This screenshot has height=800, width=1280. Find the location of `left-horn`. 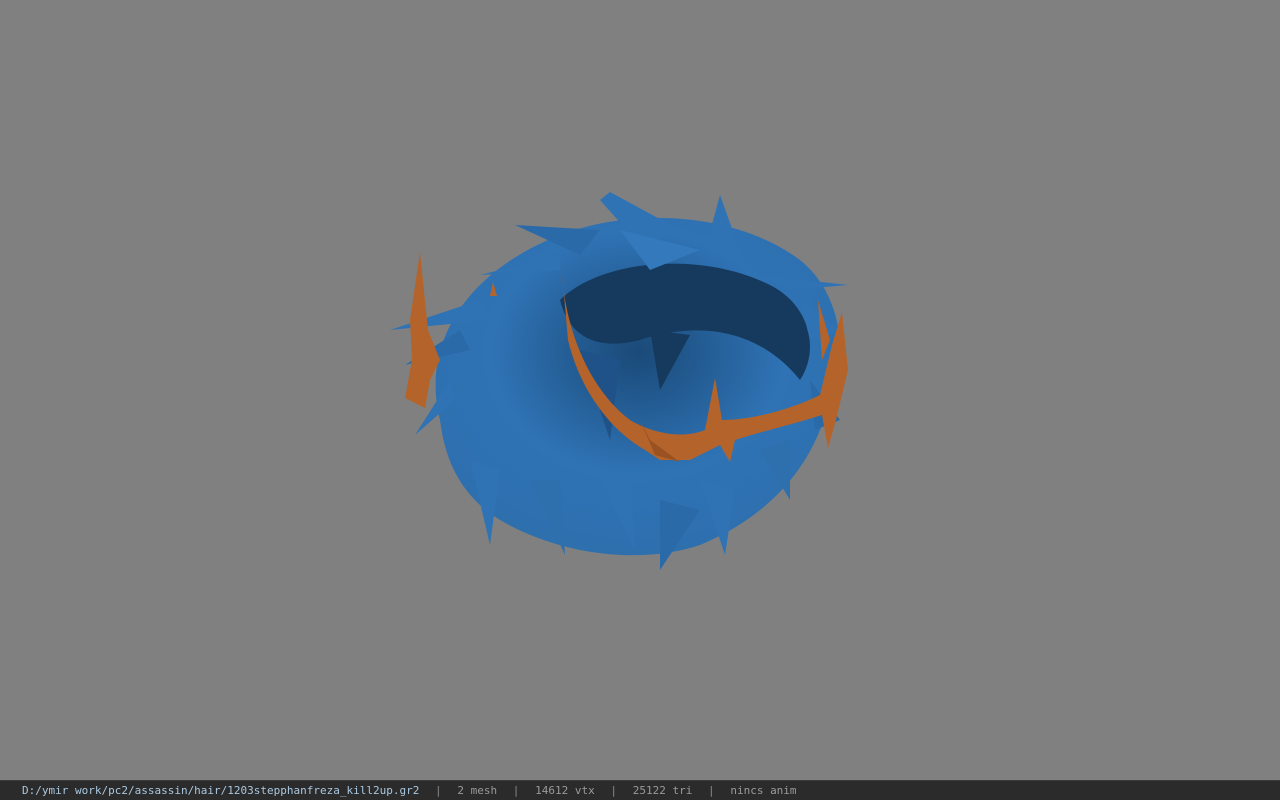

left-horn is located at coordinates (422, 330).